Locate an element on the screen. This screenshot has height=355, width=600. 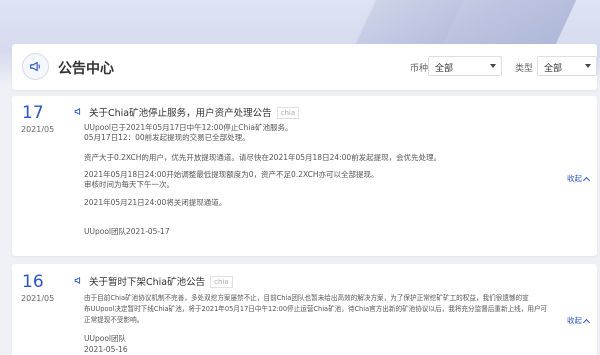
type-select-value: 全部 is located at coordinates (553, 69).